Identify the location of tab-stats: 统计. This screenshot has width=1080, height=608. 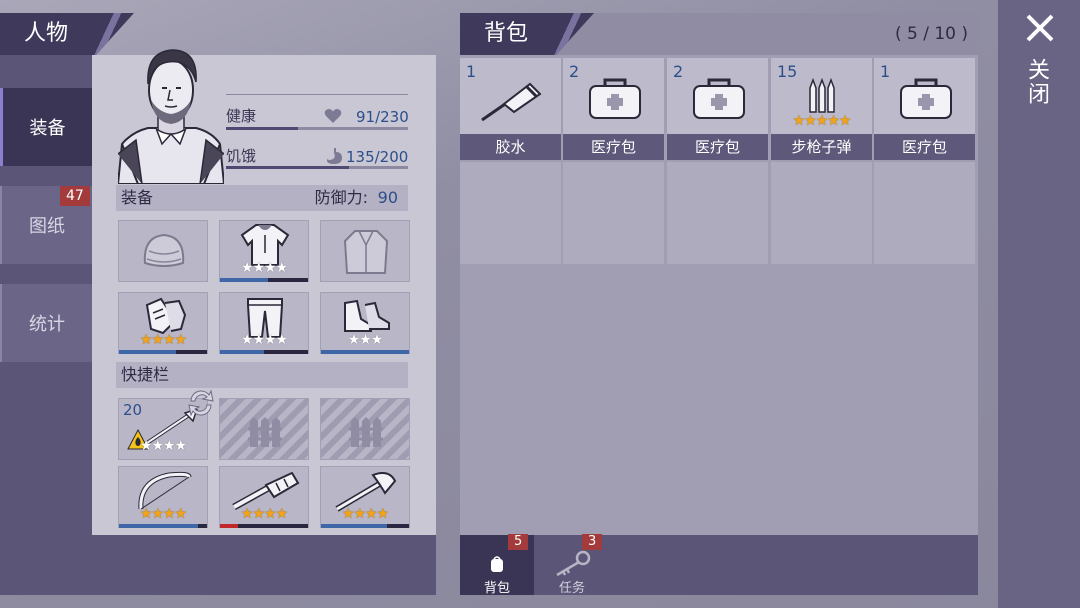
(46, 323).